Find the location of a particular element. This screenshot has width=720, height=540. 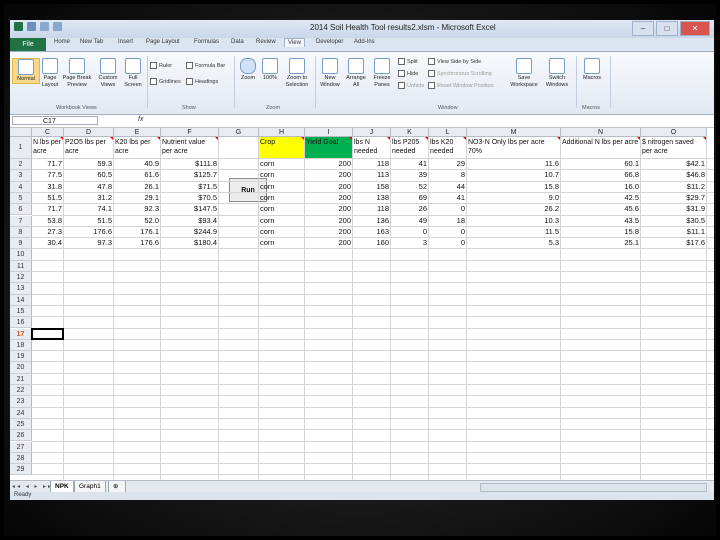

column-header-c: C is located at coordinates (48, 132).